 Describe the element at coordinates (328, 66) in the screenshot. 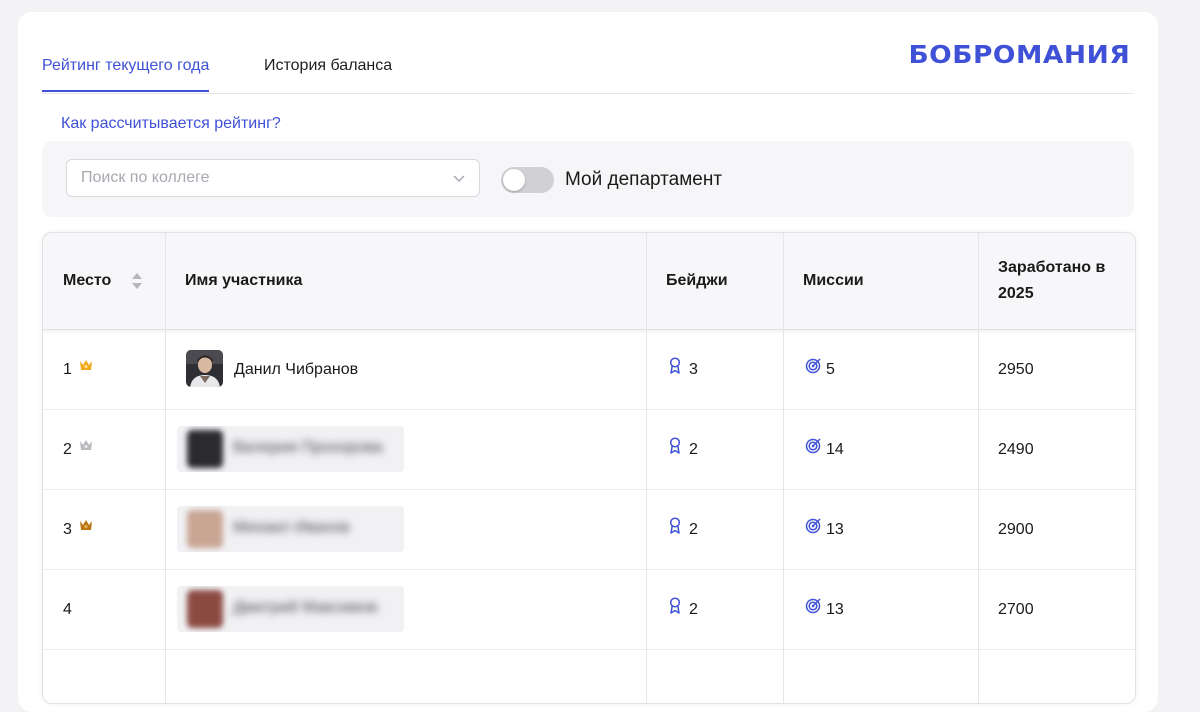

I see `tab-balance-history: История баланса` at that location.